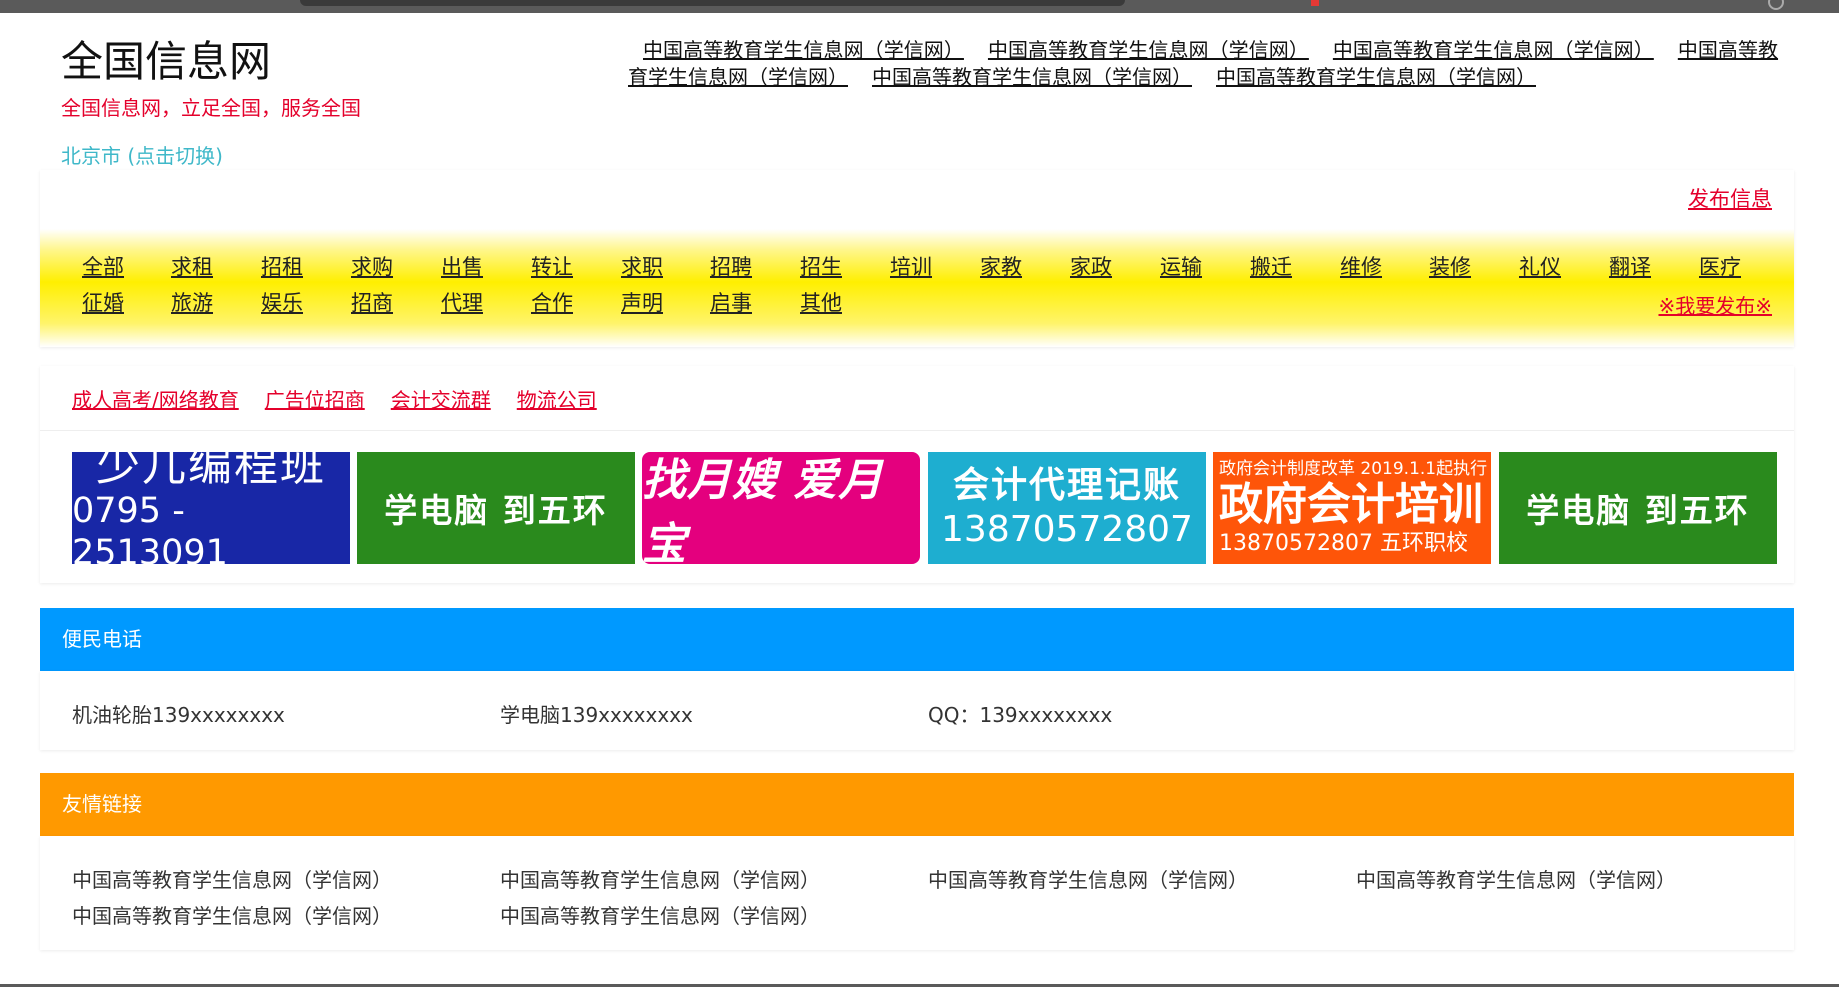  Describe the element at coordinates (642, 266) in the screenshot. I see `category-link: 求职` at that location.